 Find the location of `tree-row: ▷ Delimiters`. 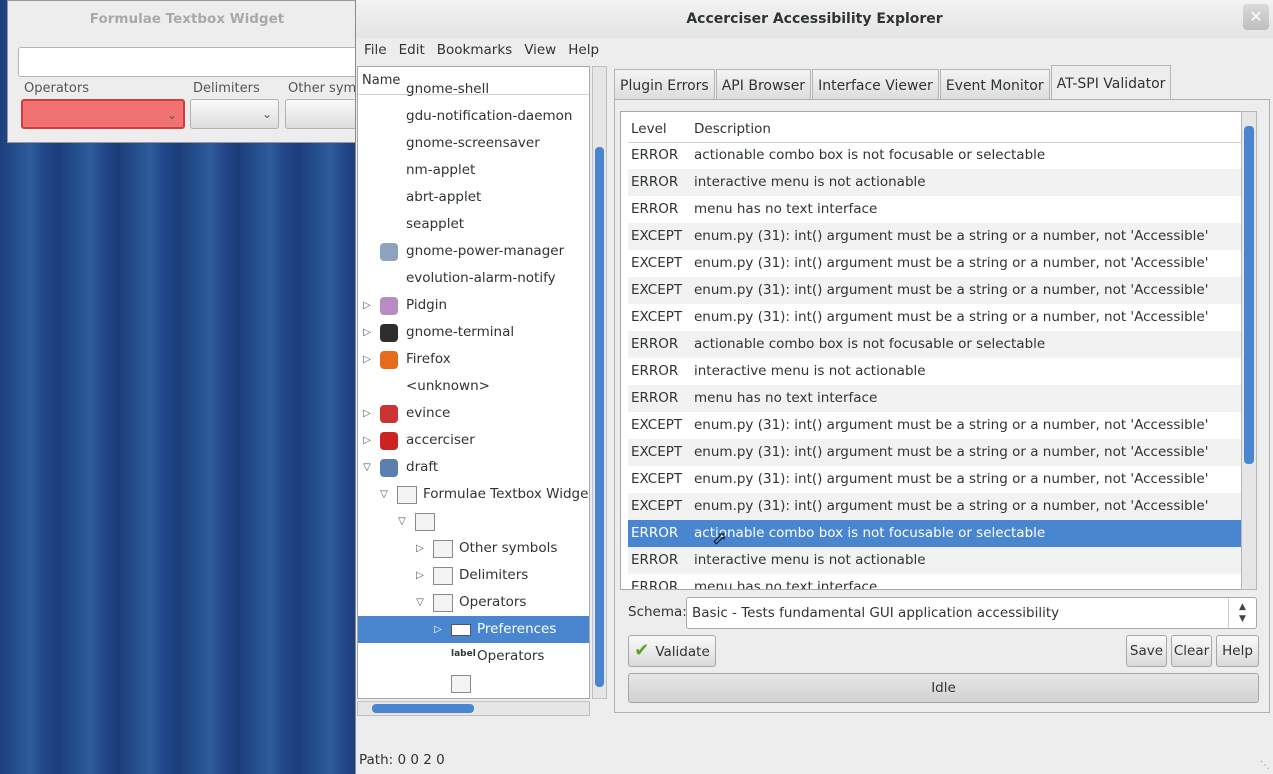

tree-row: ▷ Delimiters is located at coordinates (473, 575).